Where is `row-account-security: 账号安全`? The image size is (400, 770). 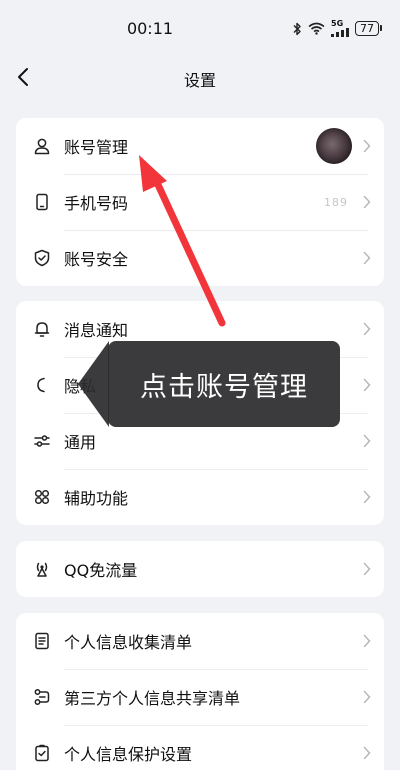
row-account-security: 账号安全 is located at coordinates (200, 258).